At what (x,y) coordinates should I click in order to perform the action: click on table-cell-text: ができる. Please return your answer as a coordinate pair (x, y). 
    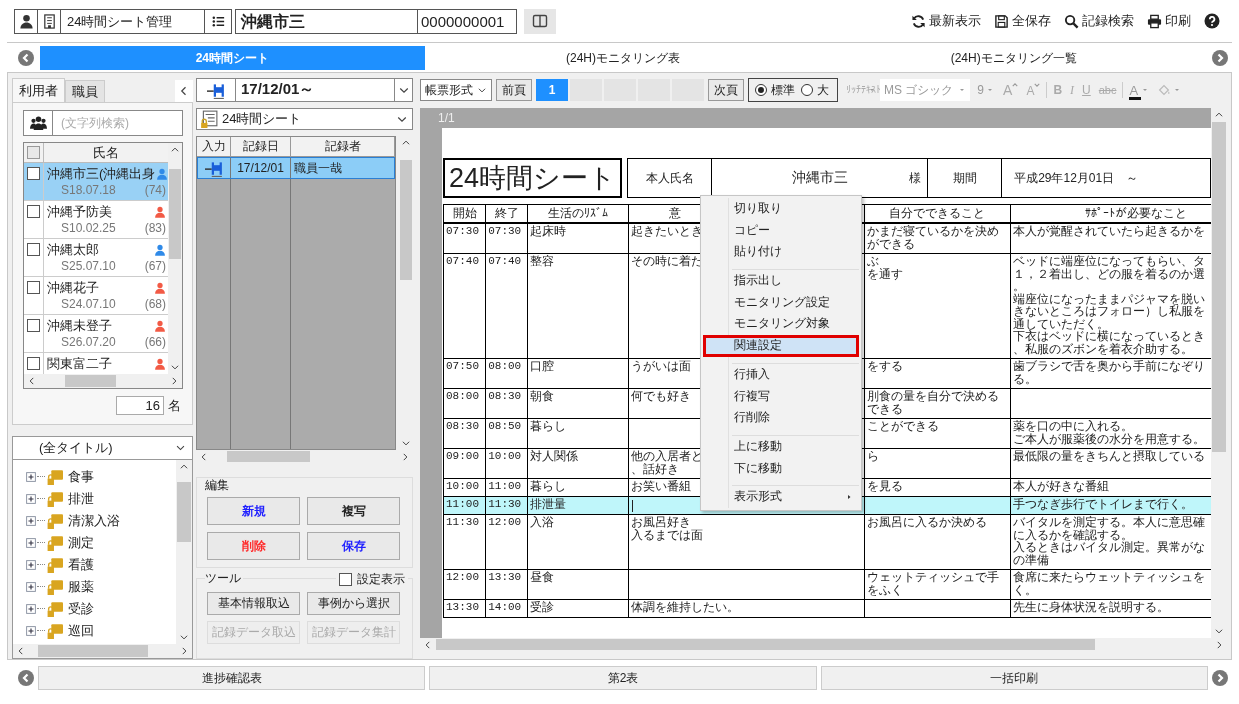
    Looking at the image, I should click on (891, 243).